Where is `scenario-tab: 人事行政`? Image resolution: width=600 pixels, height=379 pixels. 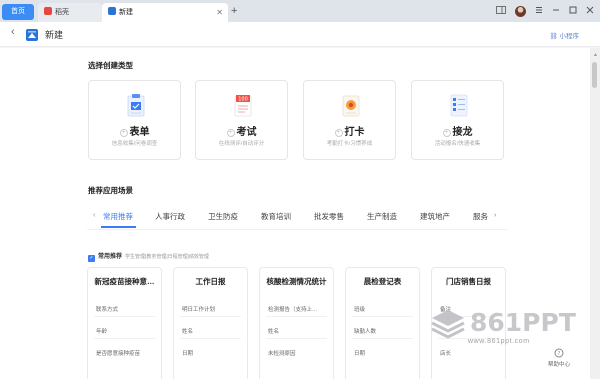 scenario-tab: 人事行政 is located at coordinates (170, 216).